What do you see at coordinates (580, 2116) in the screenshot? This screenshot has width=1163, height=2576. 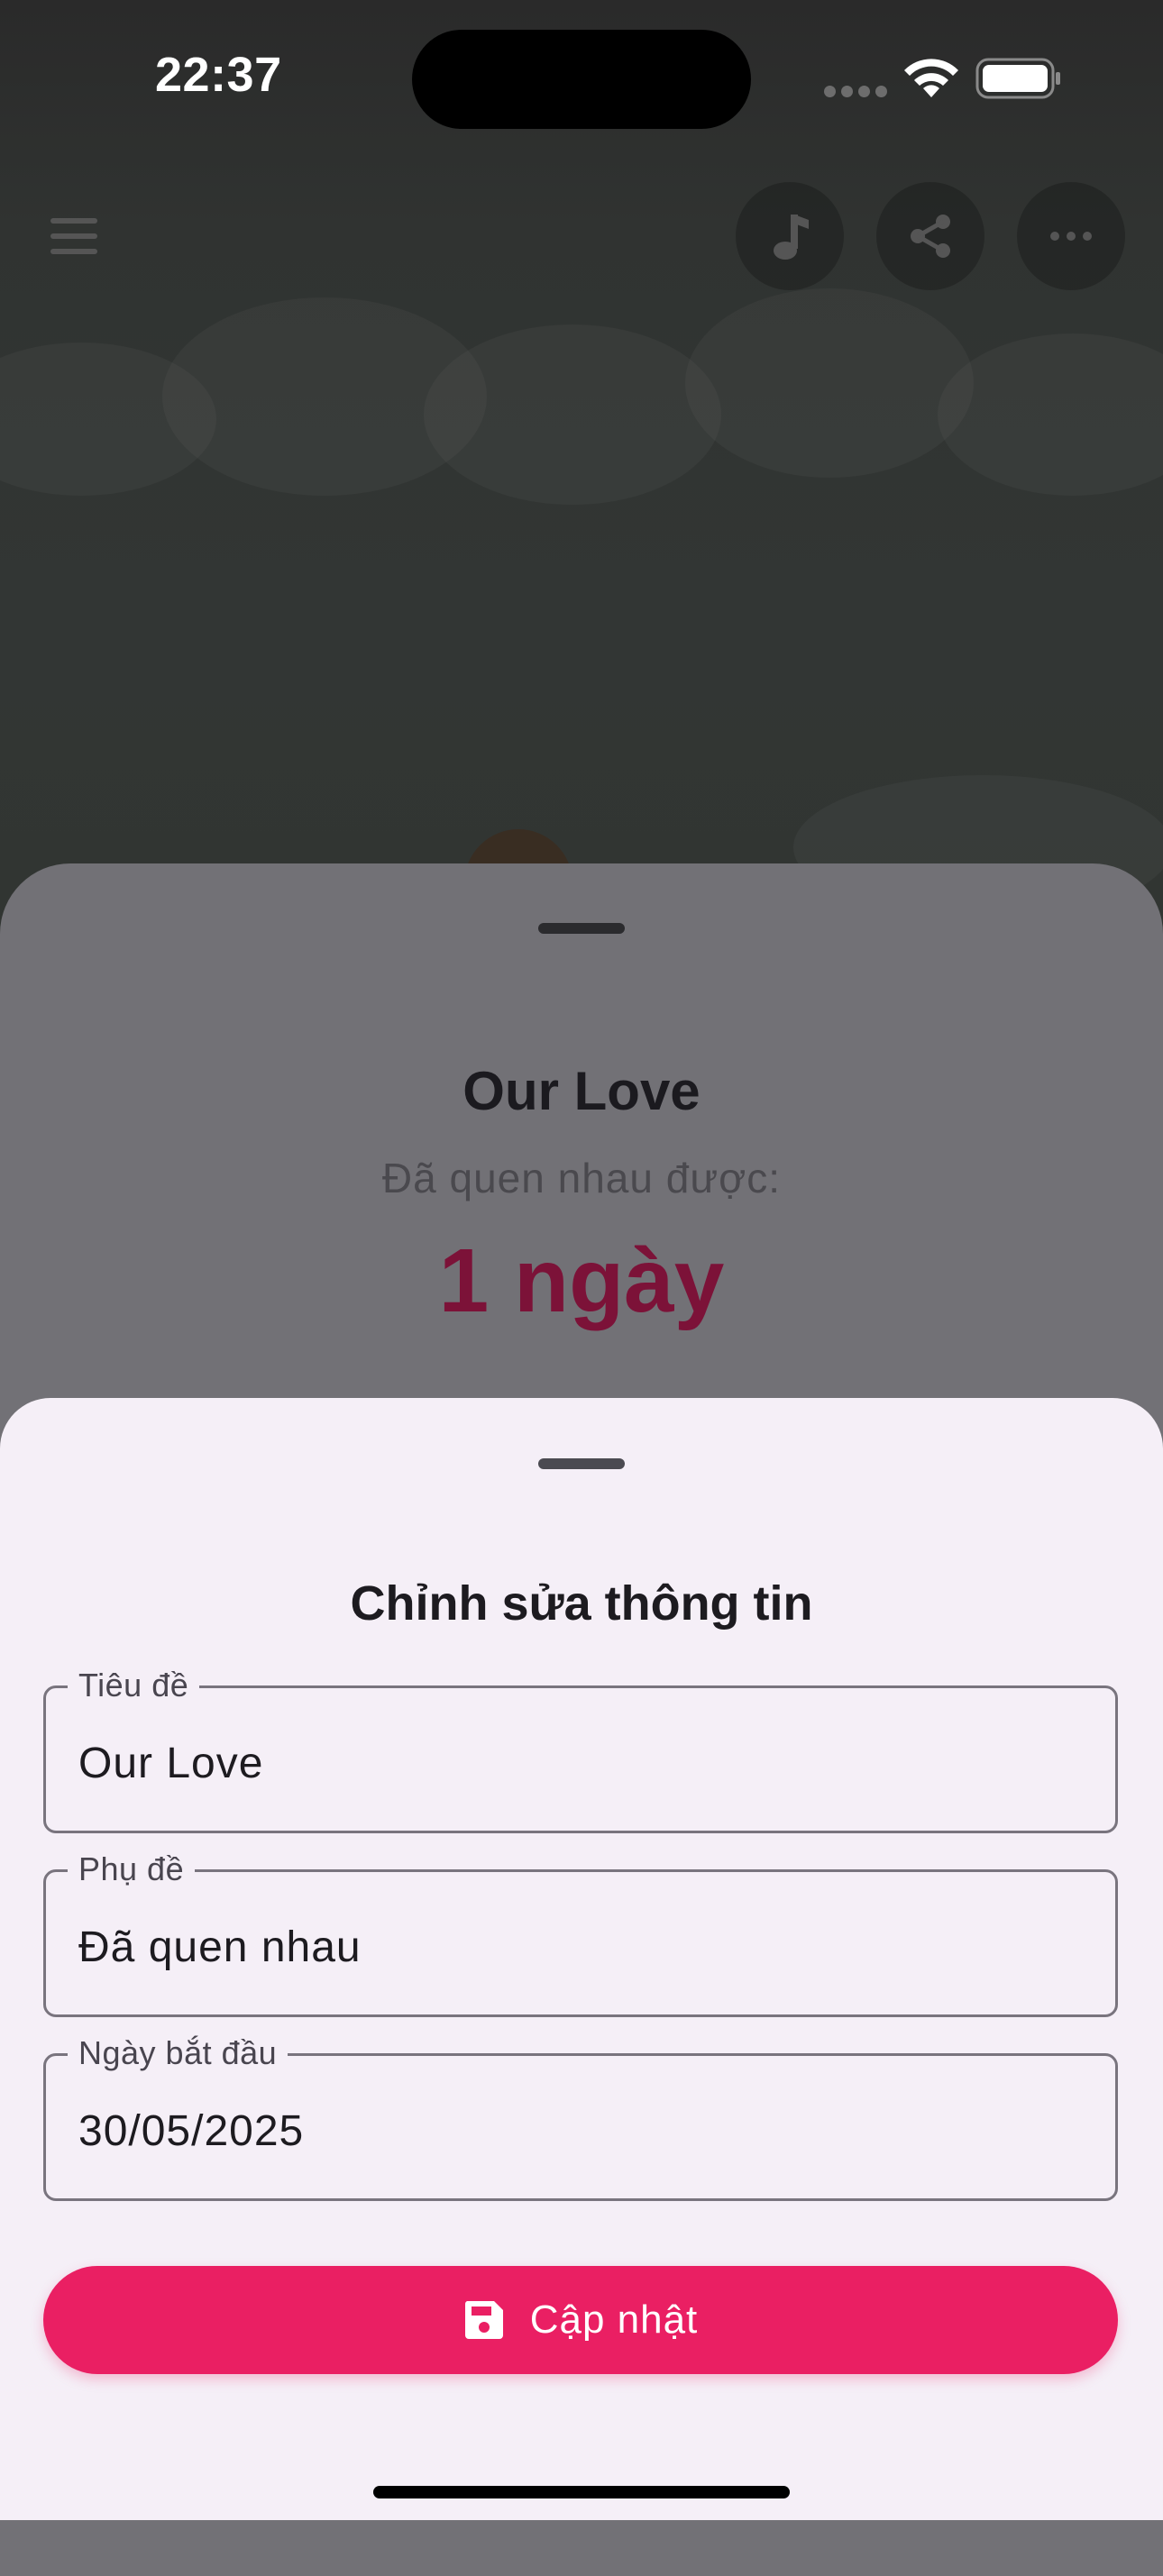 I see `start-date-field: Ngày bắt đầu 30/05/2025` at bounding box center [580, 2116].